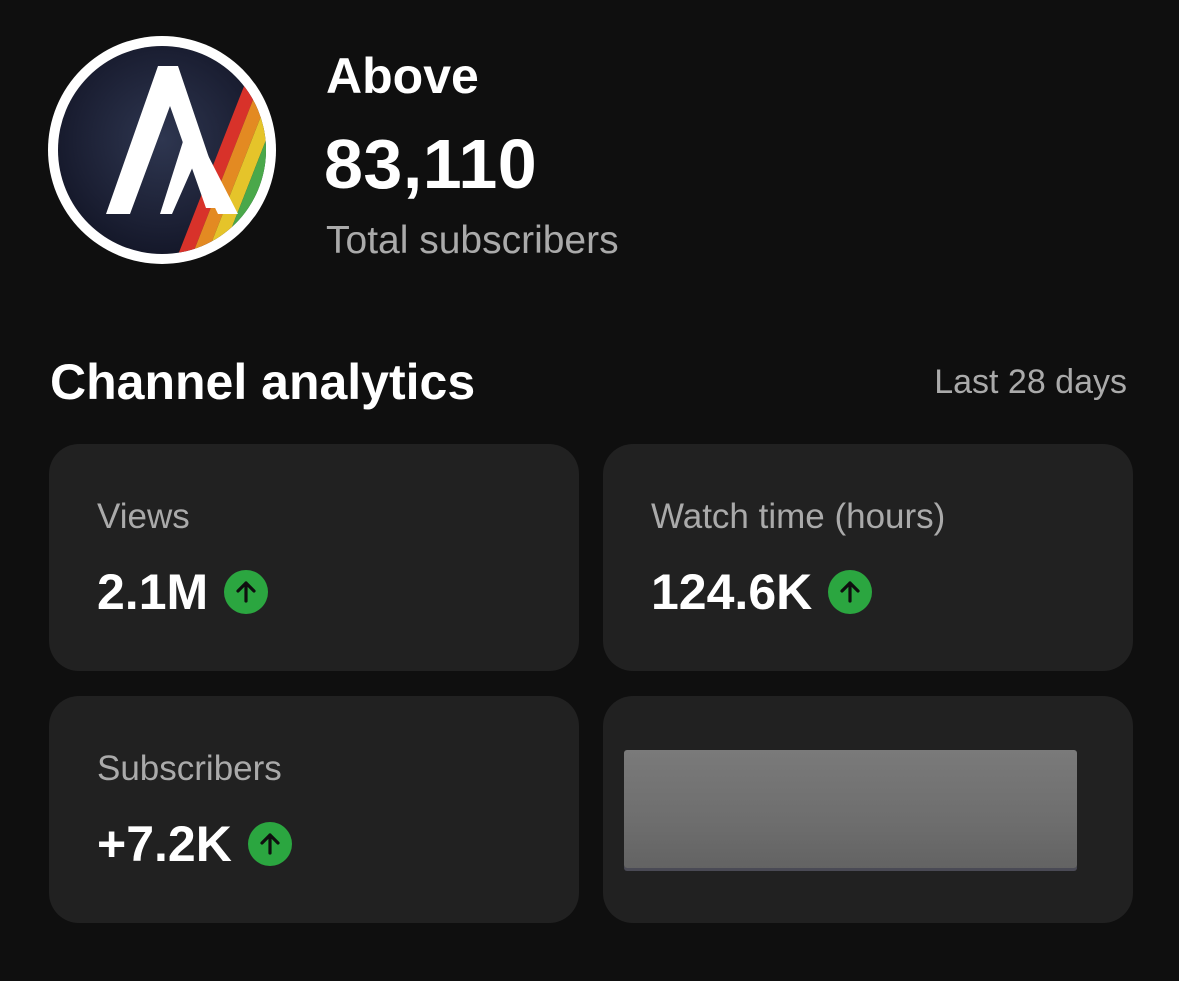 This screenshot has height=981, width=1179. Describe the element at coordinates (850, 809) in the screenshot. I see `redaction-block` at that location.